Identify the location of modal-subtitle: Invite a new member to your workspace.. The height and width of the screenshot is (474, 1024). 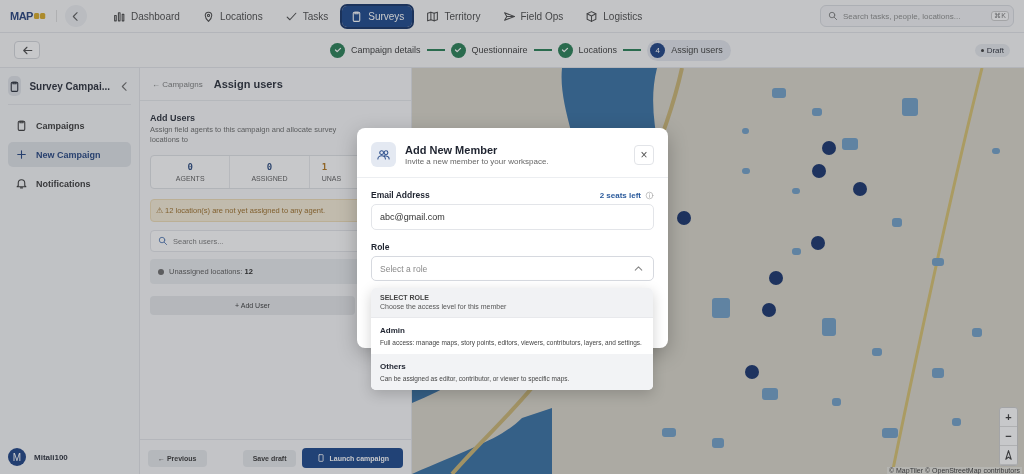
(477, 161).